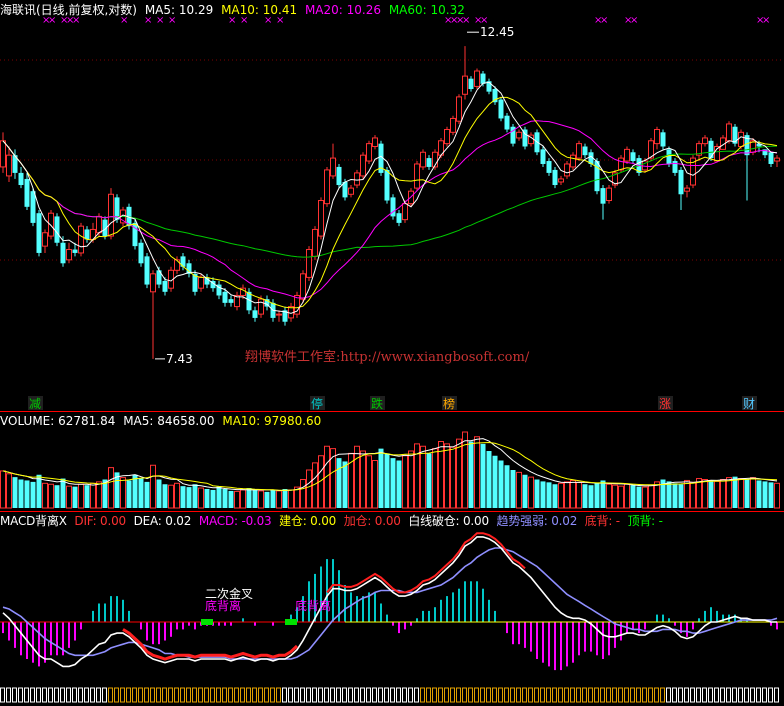 The height and width of the screenshot is (706, 784). I want to click on dibei-value: 底背: -, so click(602, 521).